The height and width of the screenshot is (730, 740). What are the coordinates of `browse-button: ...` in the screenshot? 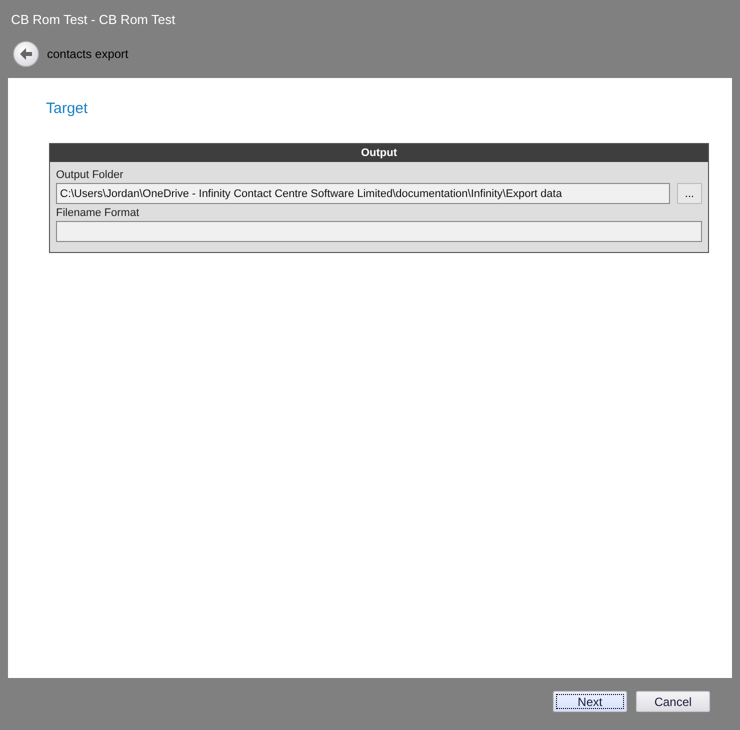 It's located at (689, 193).